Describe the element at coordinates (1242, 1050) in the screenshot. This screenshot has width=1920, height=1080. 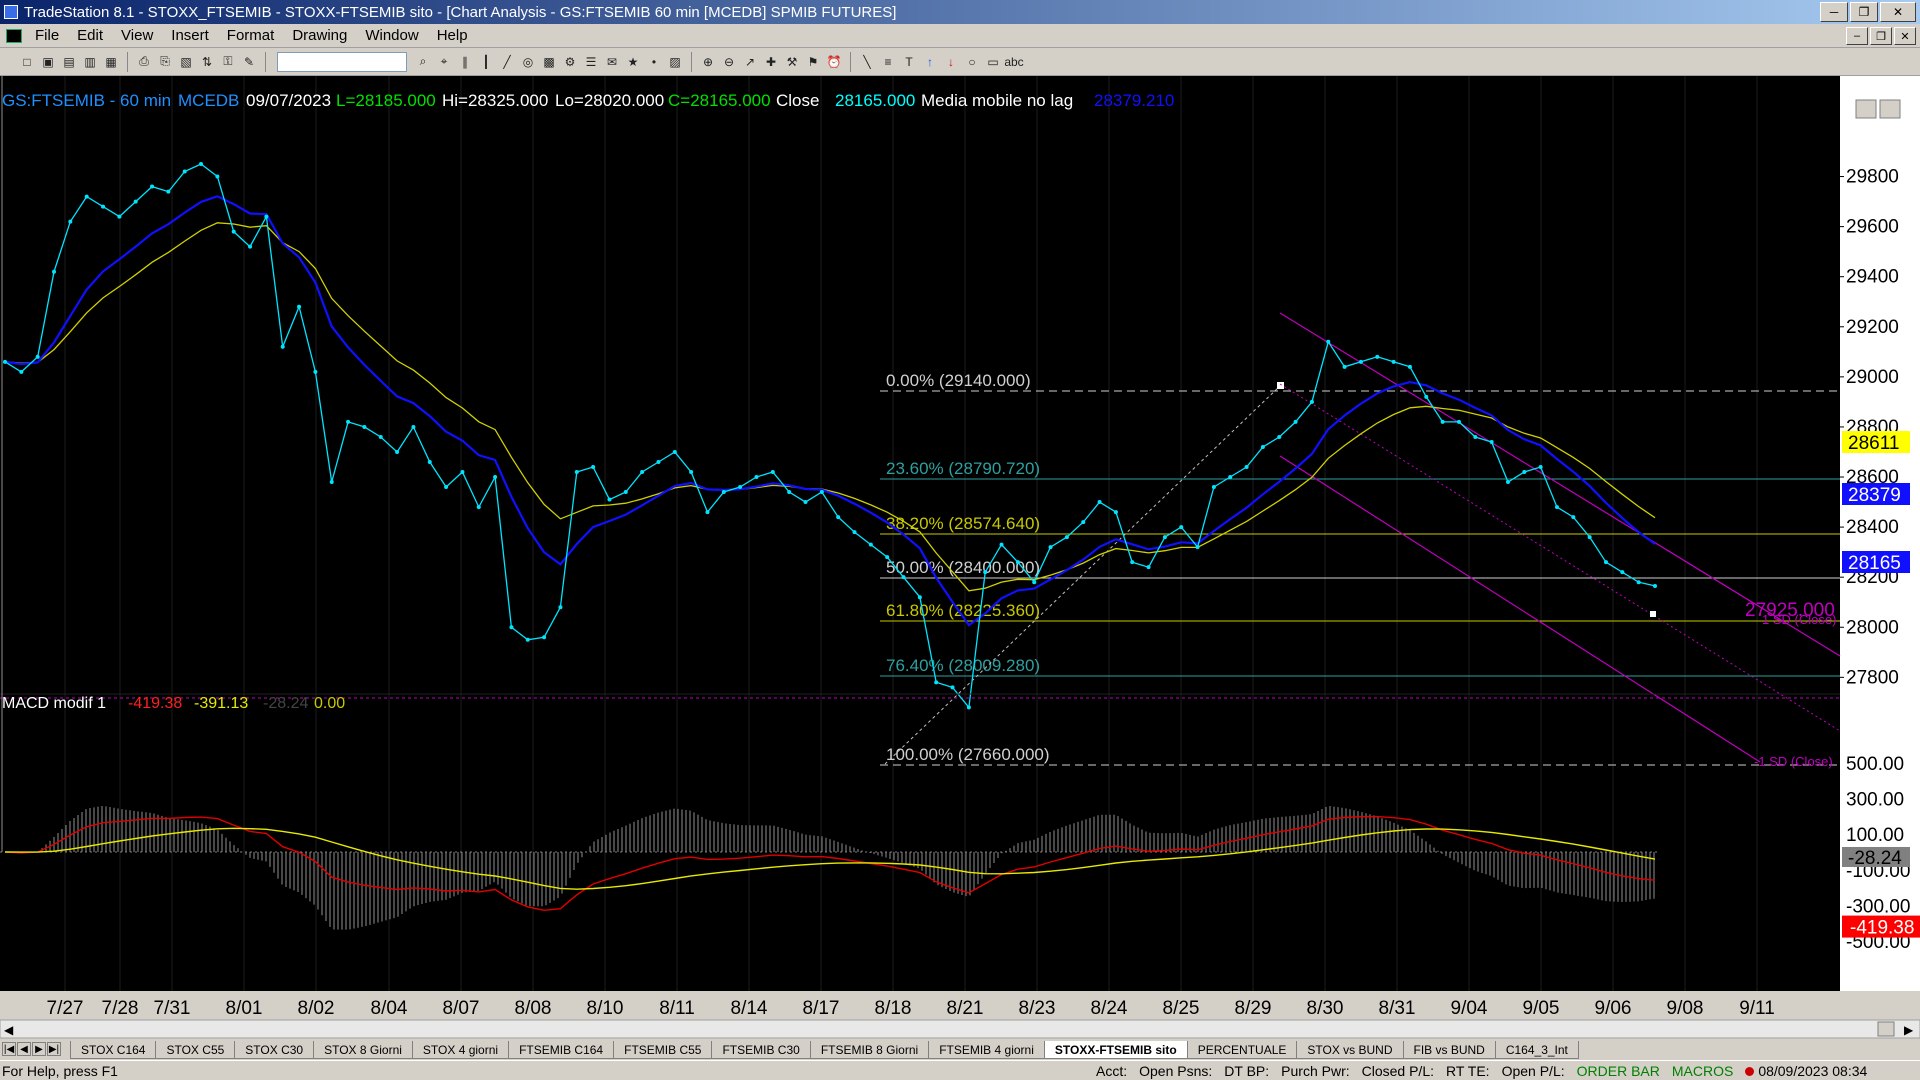
I see `workspace-tab: PERCENTUALE` at that location.